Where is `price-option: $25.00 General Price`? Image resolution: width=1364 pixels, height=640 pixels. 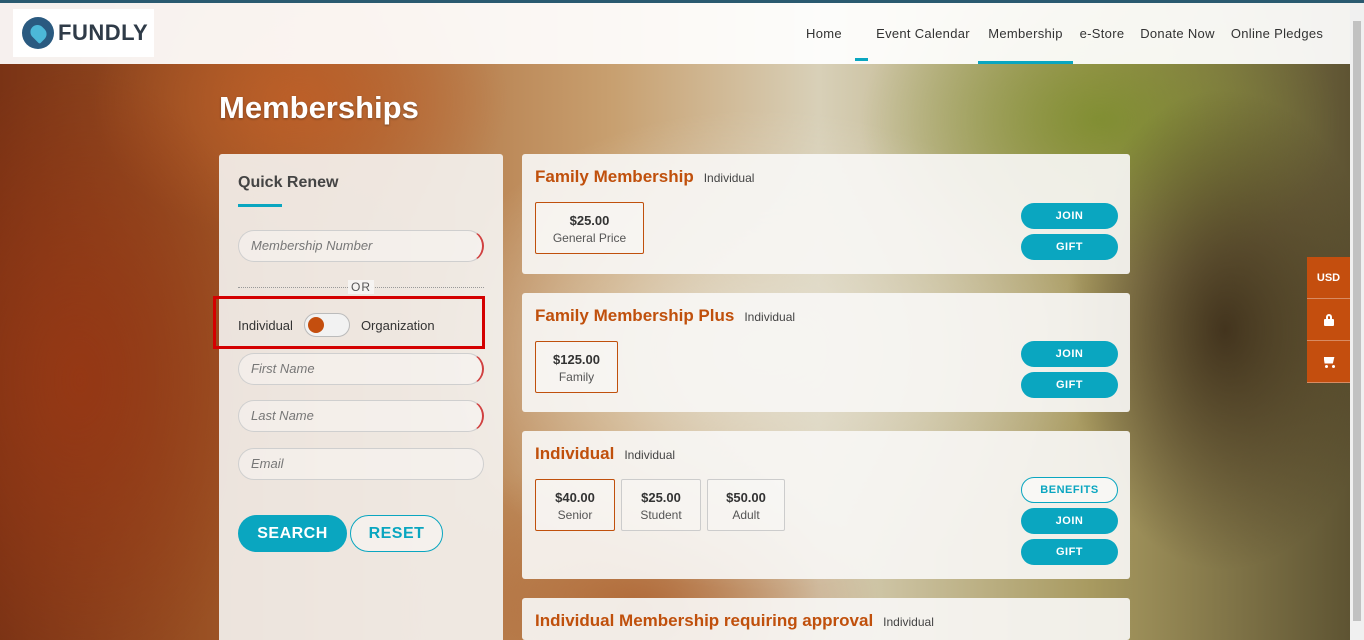
price-option: $25.00 General Price is located at coordinates (589, 228).